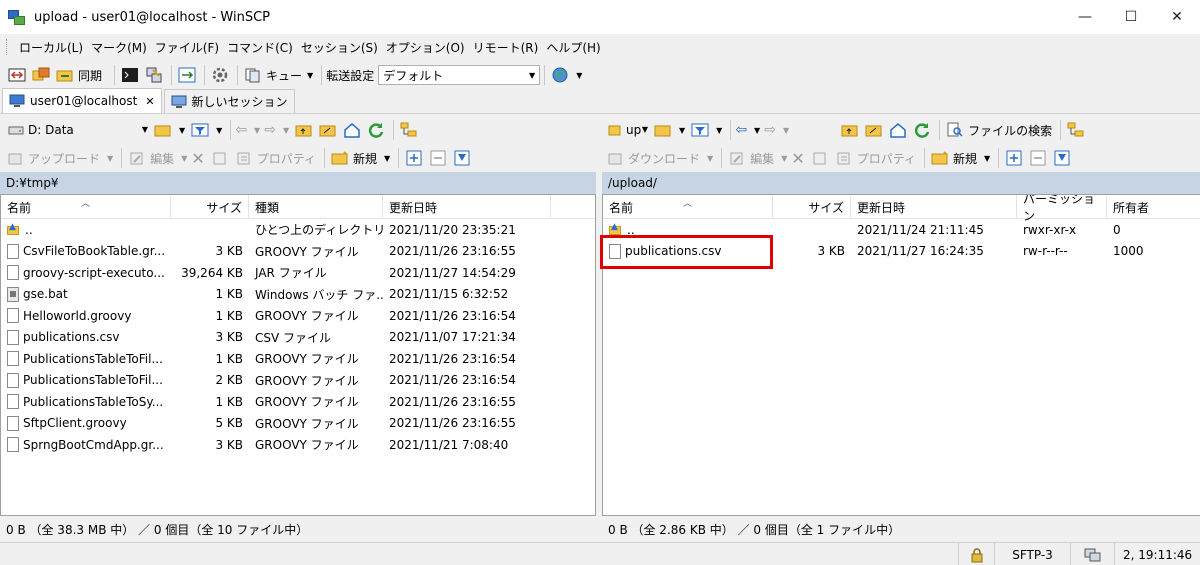  I want to click on local-col-changed: 更新日時, so click(467, 207).